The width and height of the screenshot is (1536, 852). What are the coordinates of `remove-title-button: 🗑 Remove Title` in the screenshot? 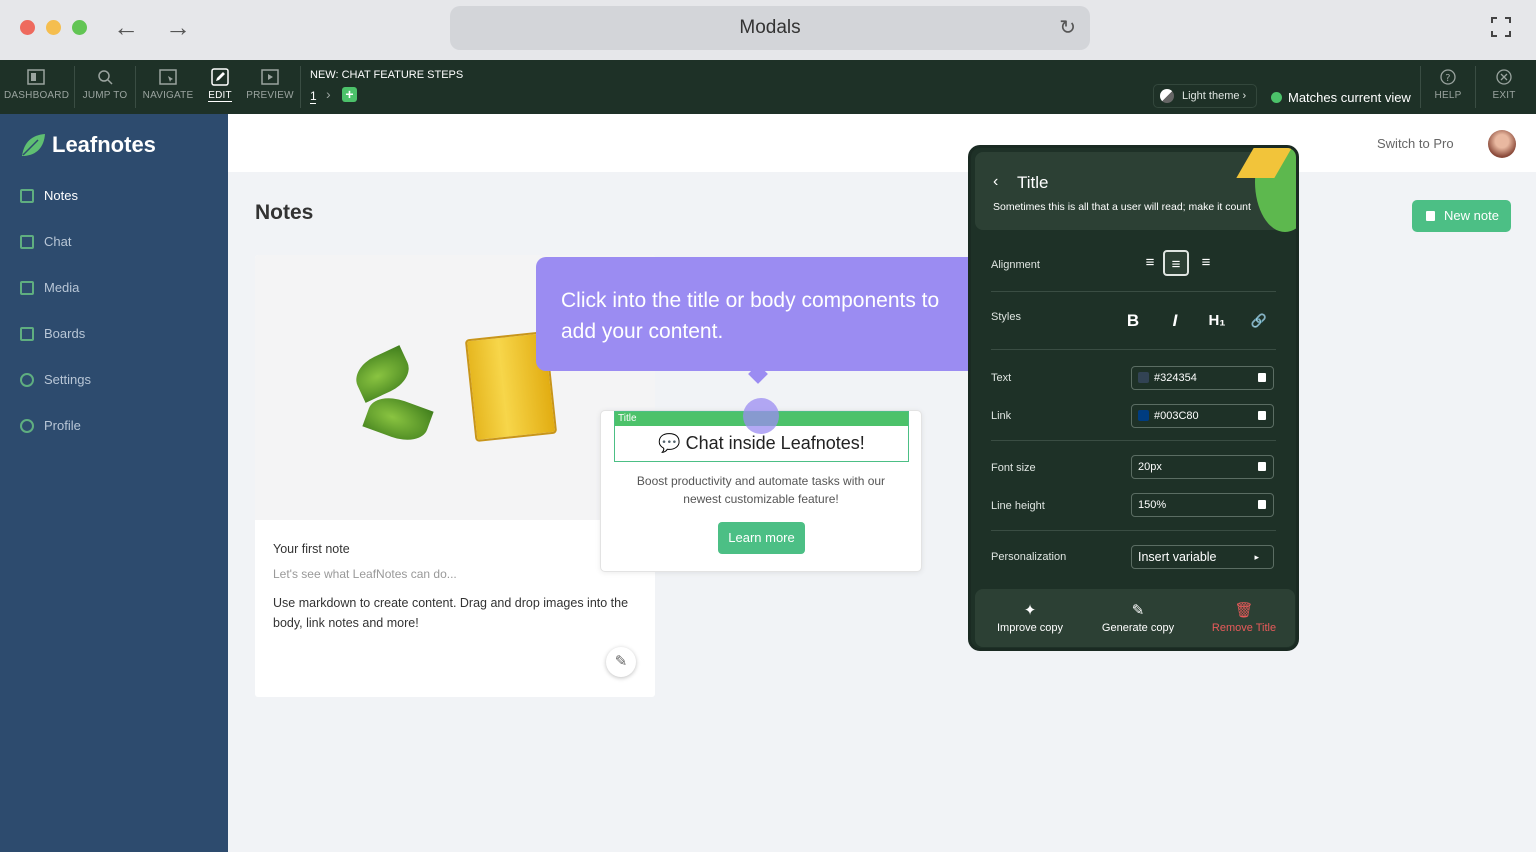 It's located at (1244, 617).